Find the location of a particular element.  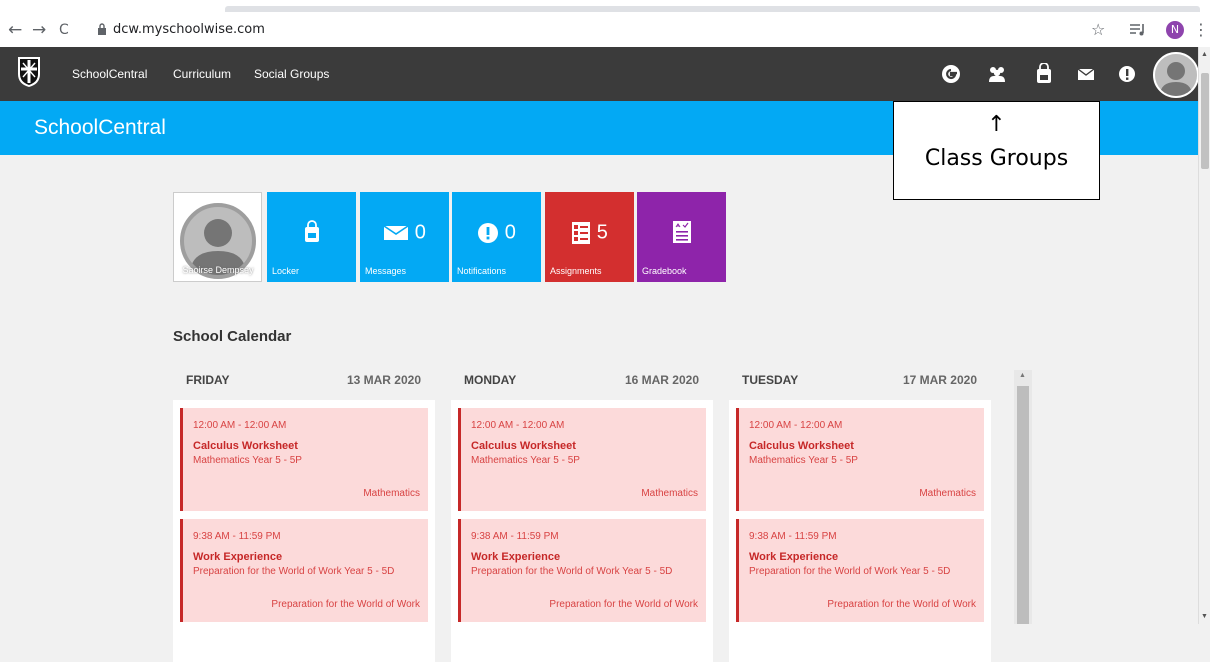

address-bar: dcw.myschoolwise.com is located at coordinates (189, 29).